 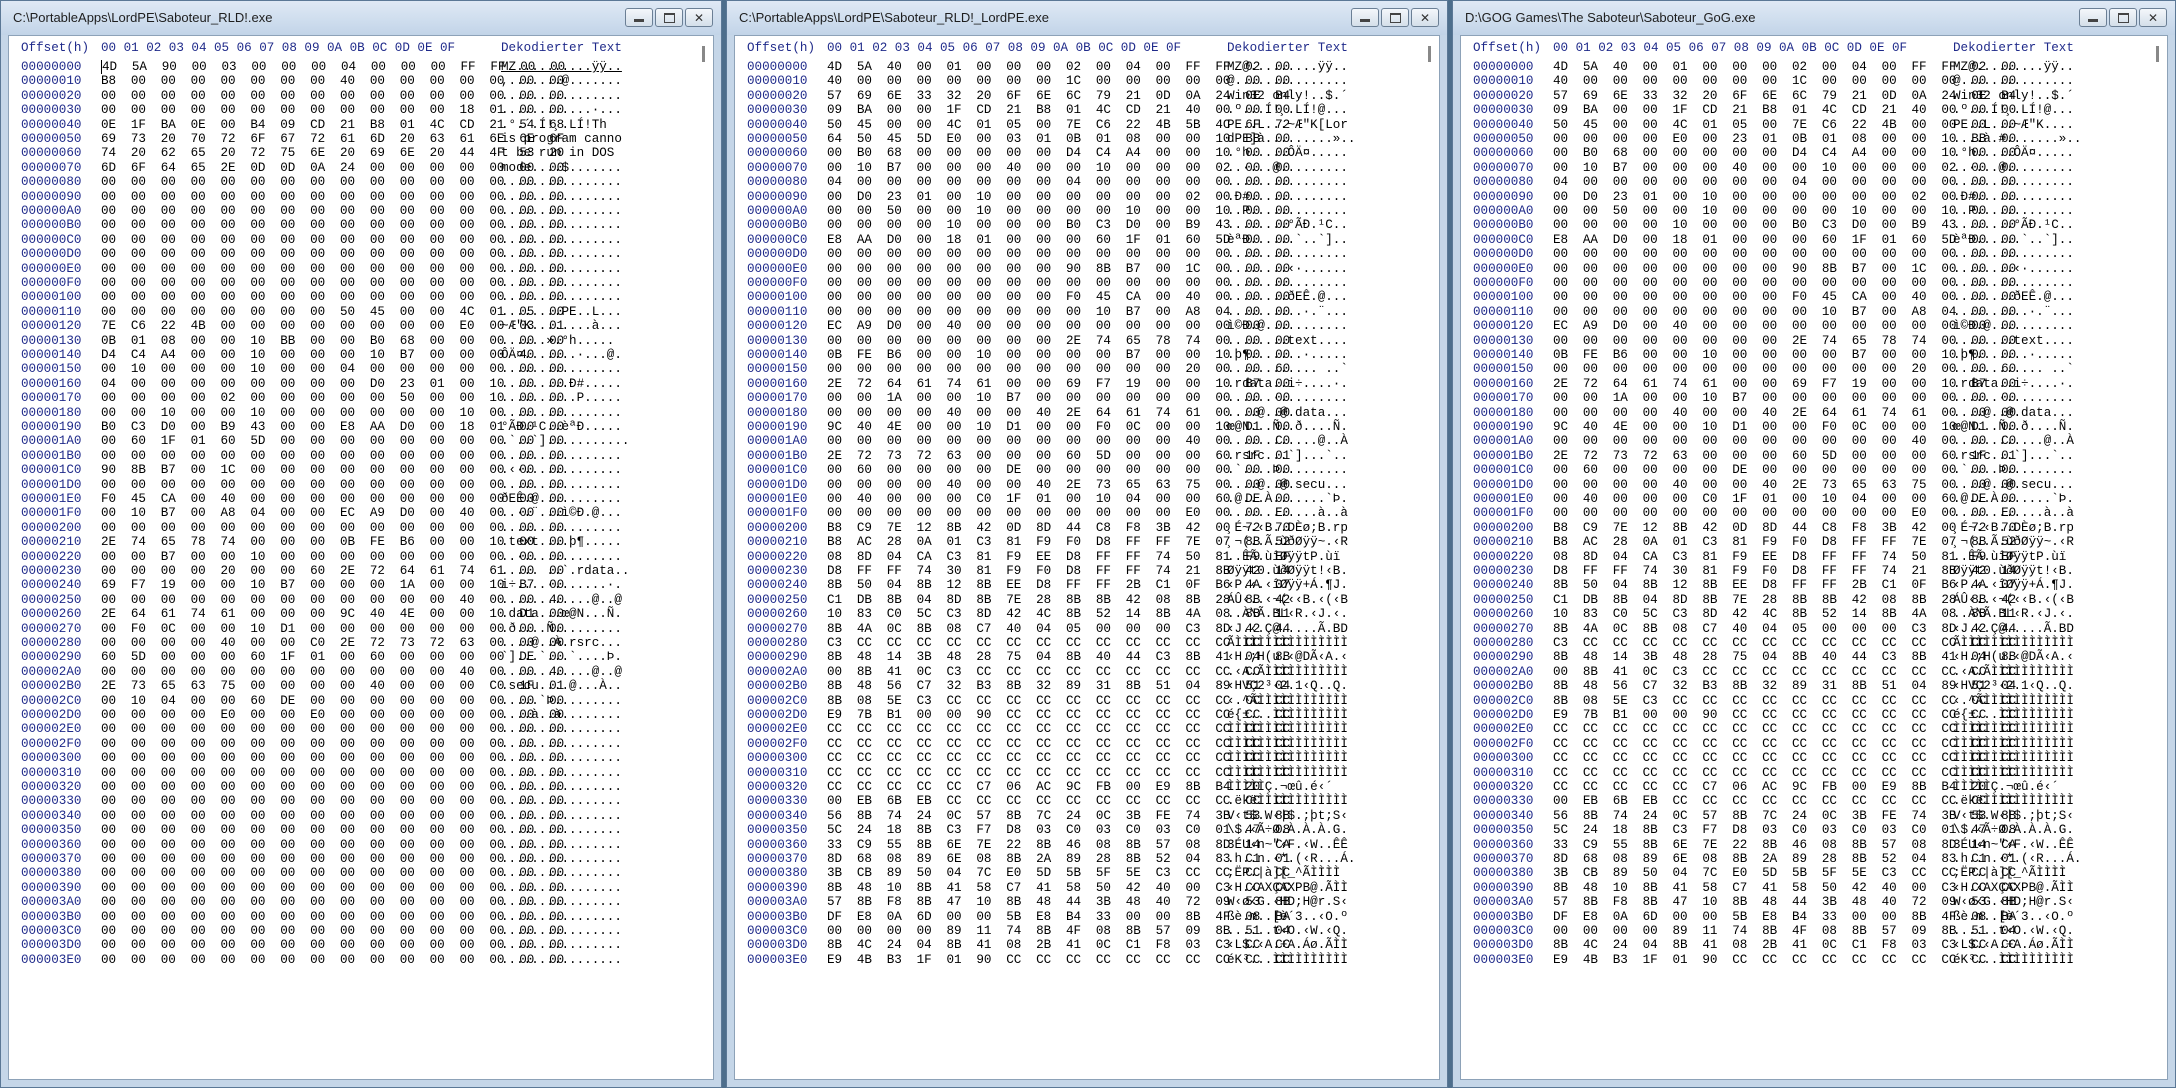 I want to click on row-decoded-text: ‹HVÇ2³‹2.1‹Q..Q., so click(x=2013, y=686).